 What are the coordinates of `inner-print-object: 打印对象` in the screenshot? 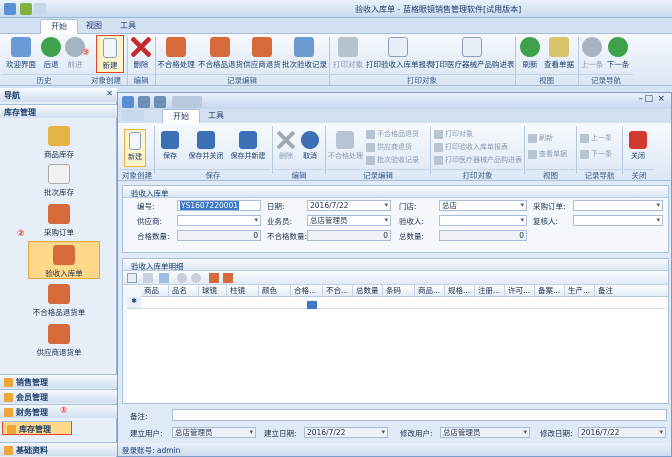 It's located at (453, 134).